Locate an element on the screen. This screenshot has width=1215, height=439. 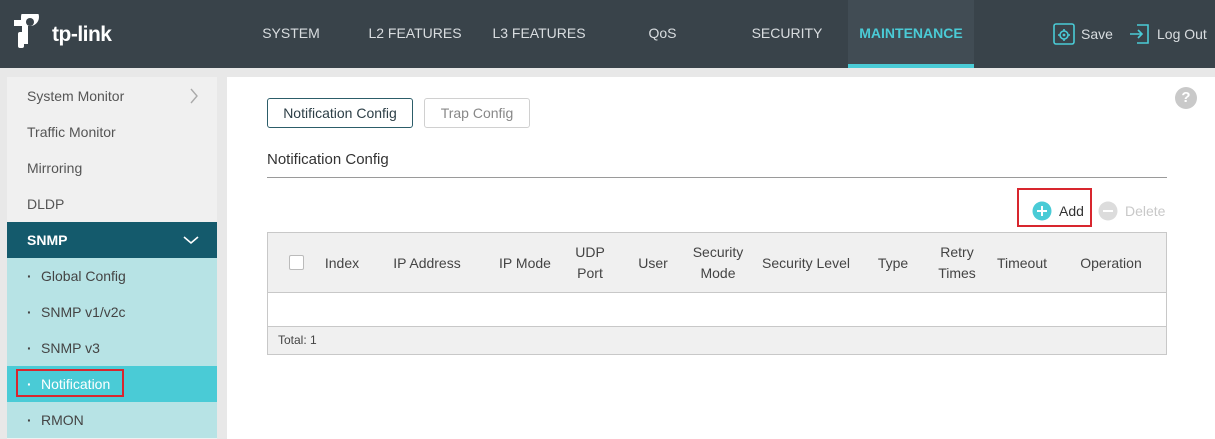
table-footer: Total: 1 is located at coordinates (717, 340).